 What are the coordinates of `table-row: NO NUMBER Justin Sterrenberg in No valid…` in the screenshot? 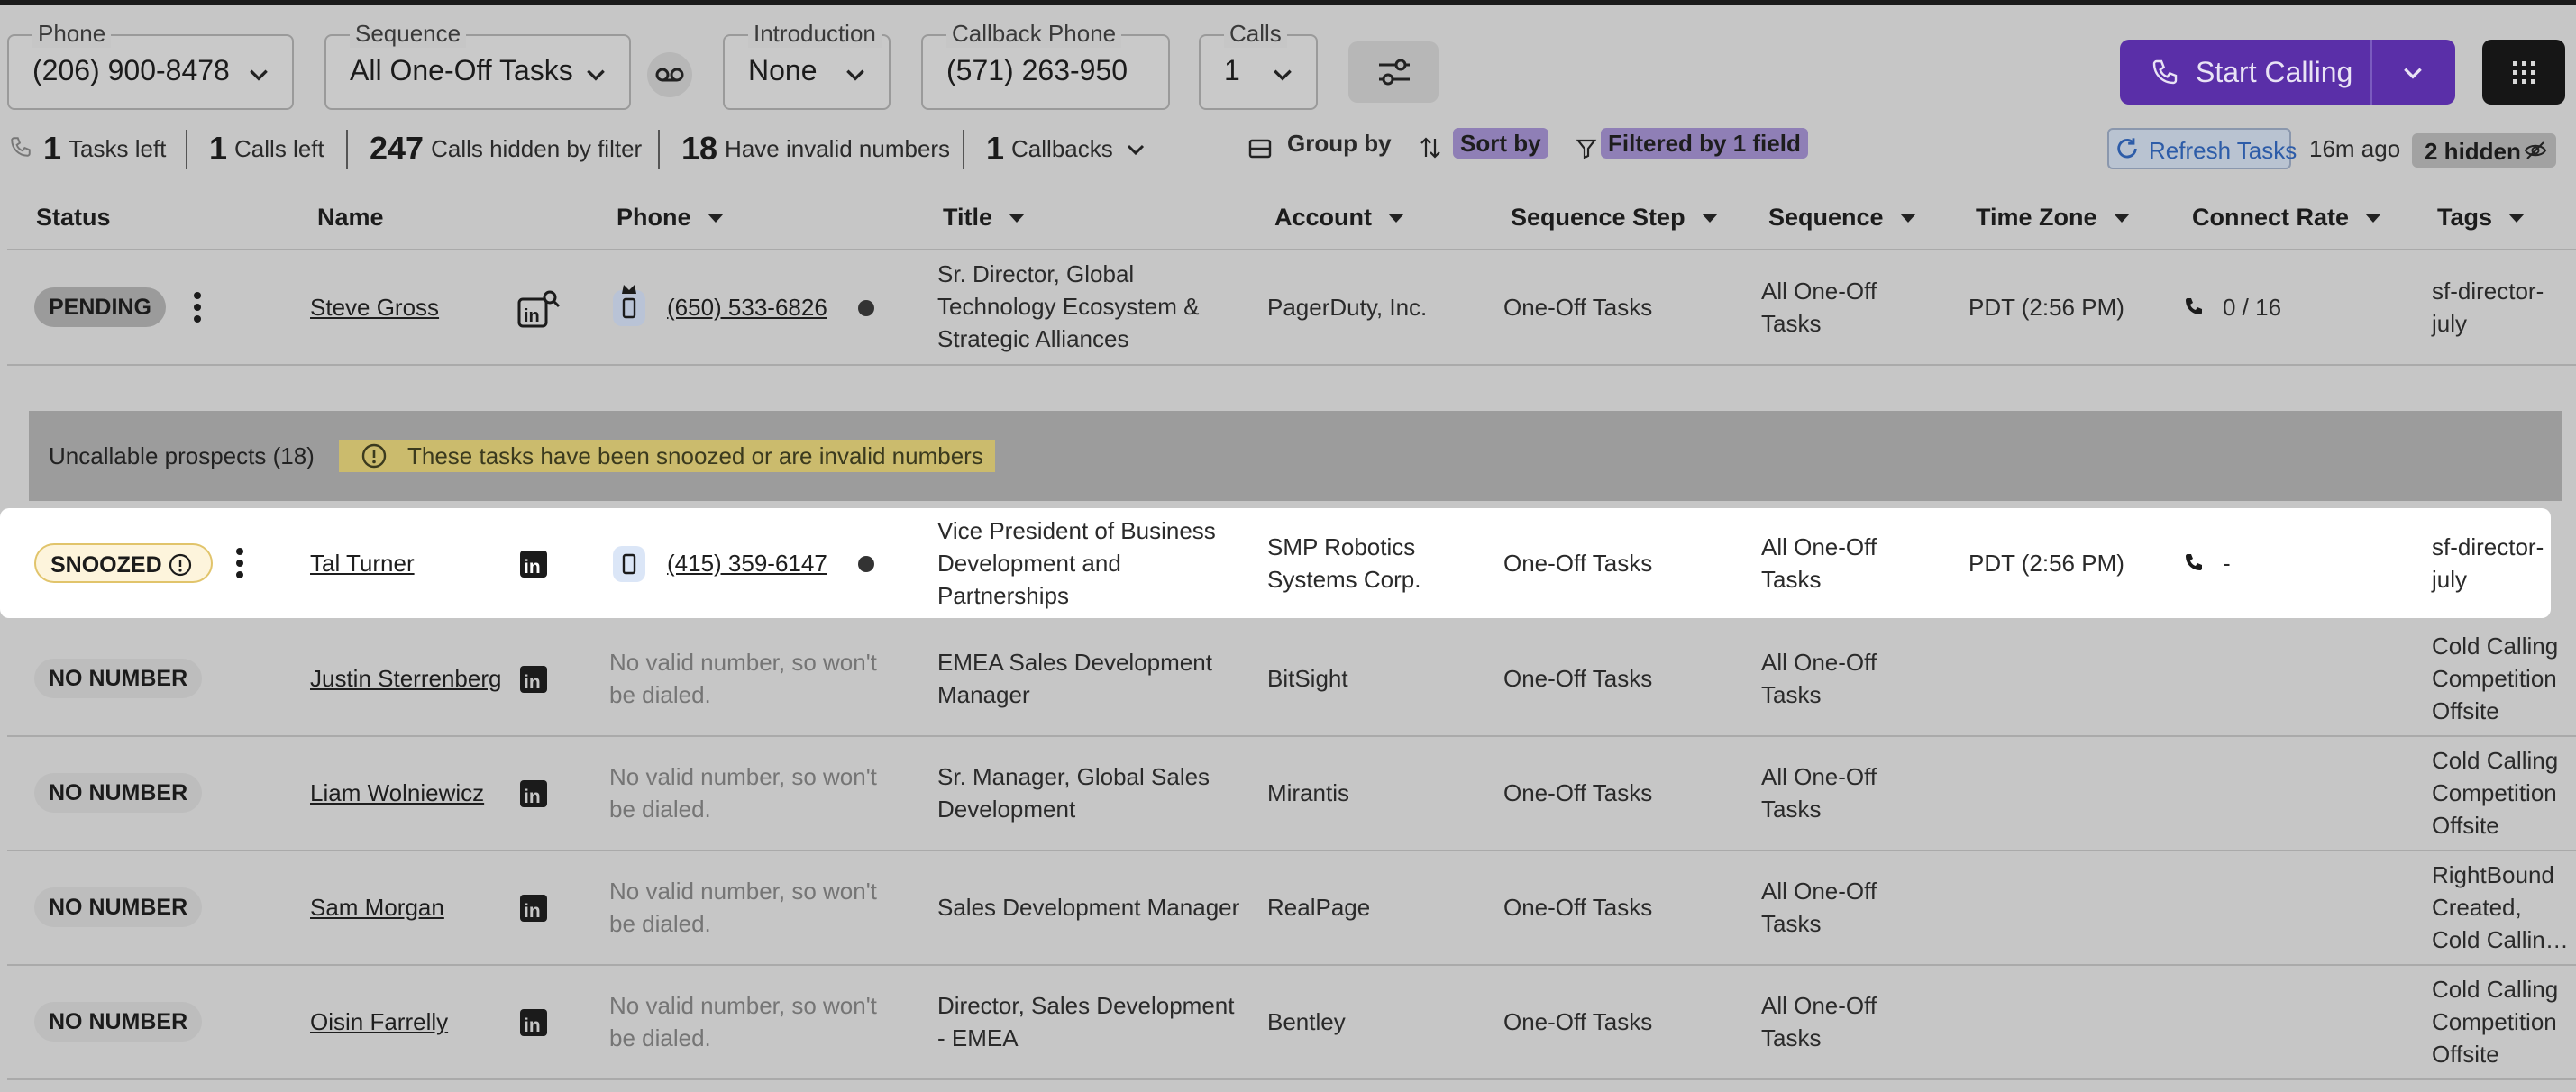 It's located at (1288, 678).